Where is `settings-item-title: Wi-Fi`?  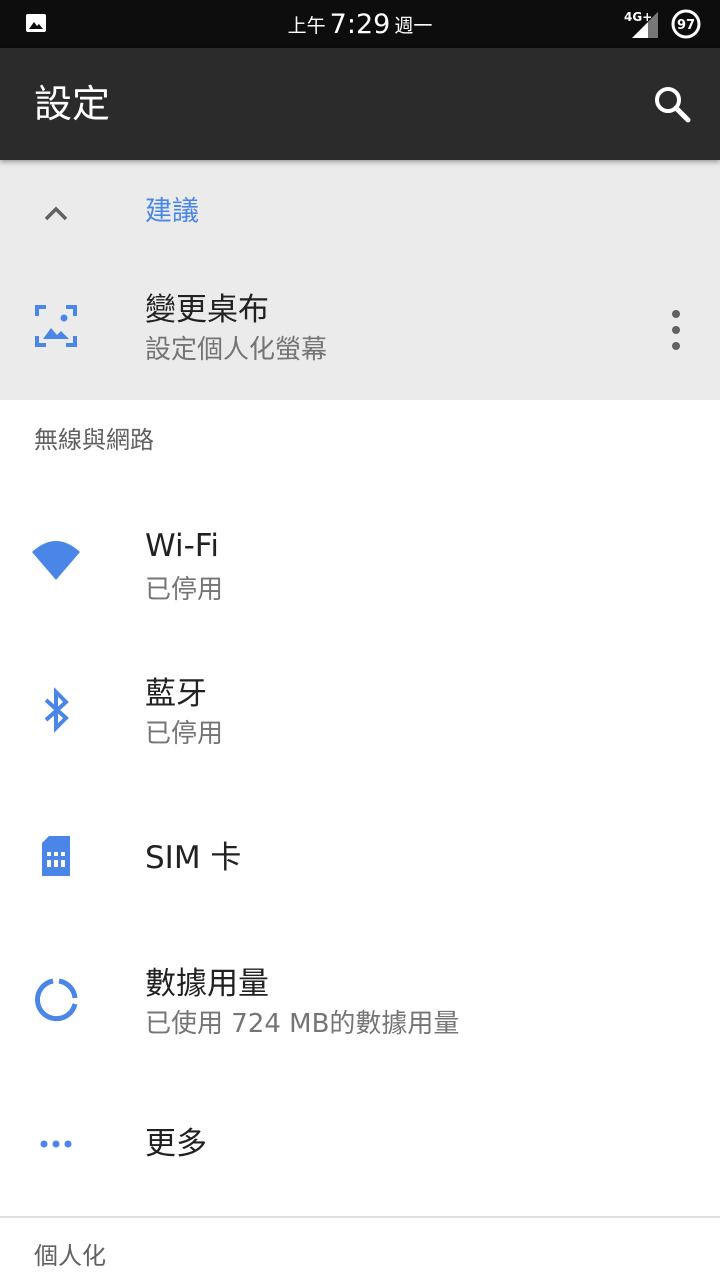
settings-item-title: Wi-Fi is located at coordinates (182, 546).